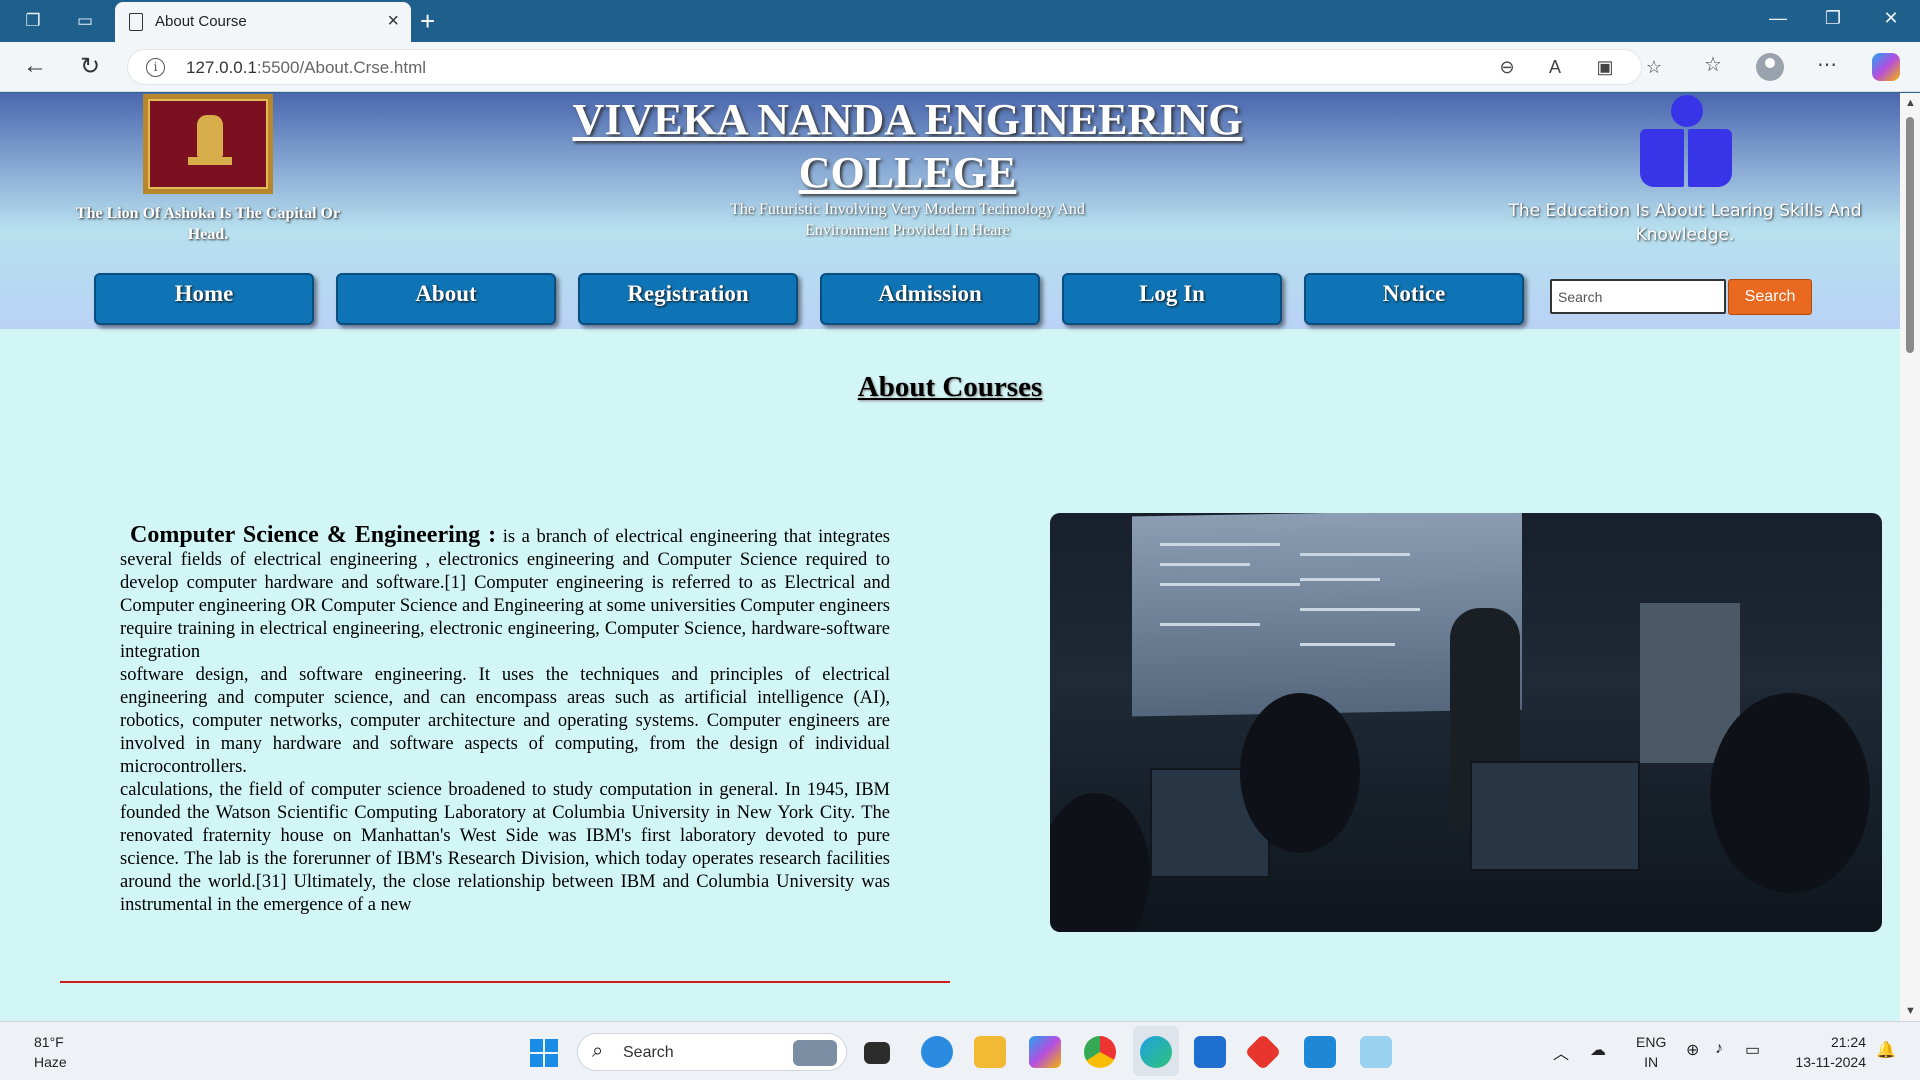  I want to click on task-view-icon, so click(877, 1053).